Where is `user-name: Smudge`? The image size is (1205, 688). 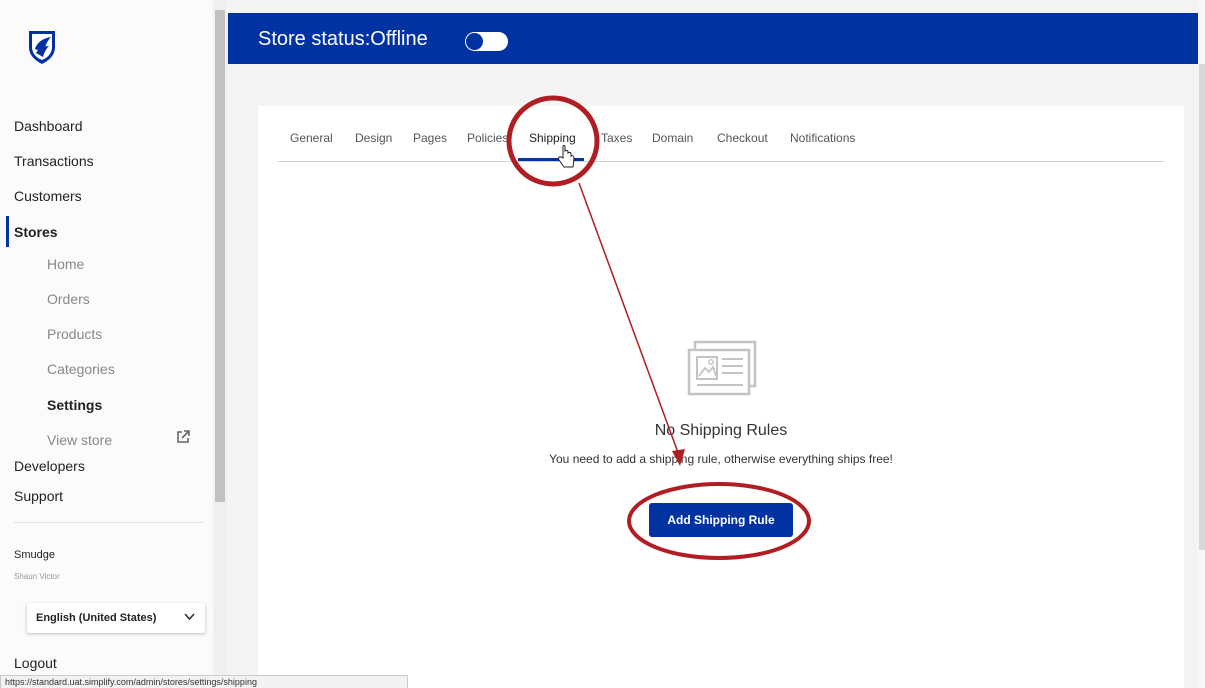
user-name: Smudge is located at coordinates (34, 555).